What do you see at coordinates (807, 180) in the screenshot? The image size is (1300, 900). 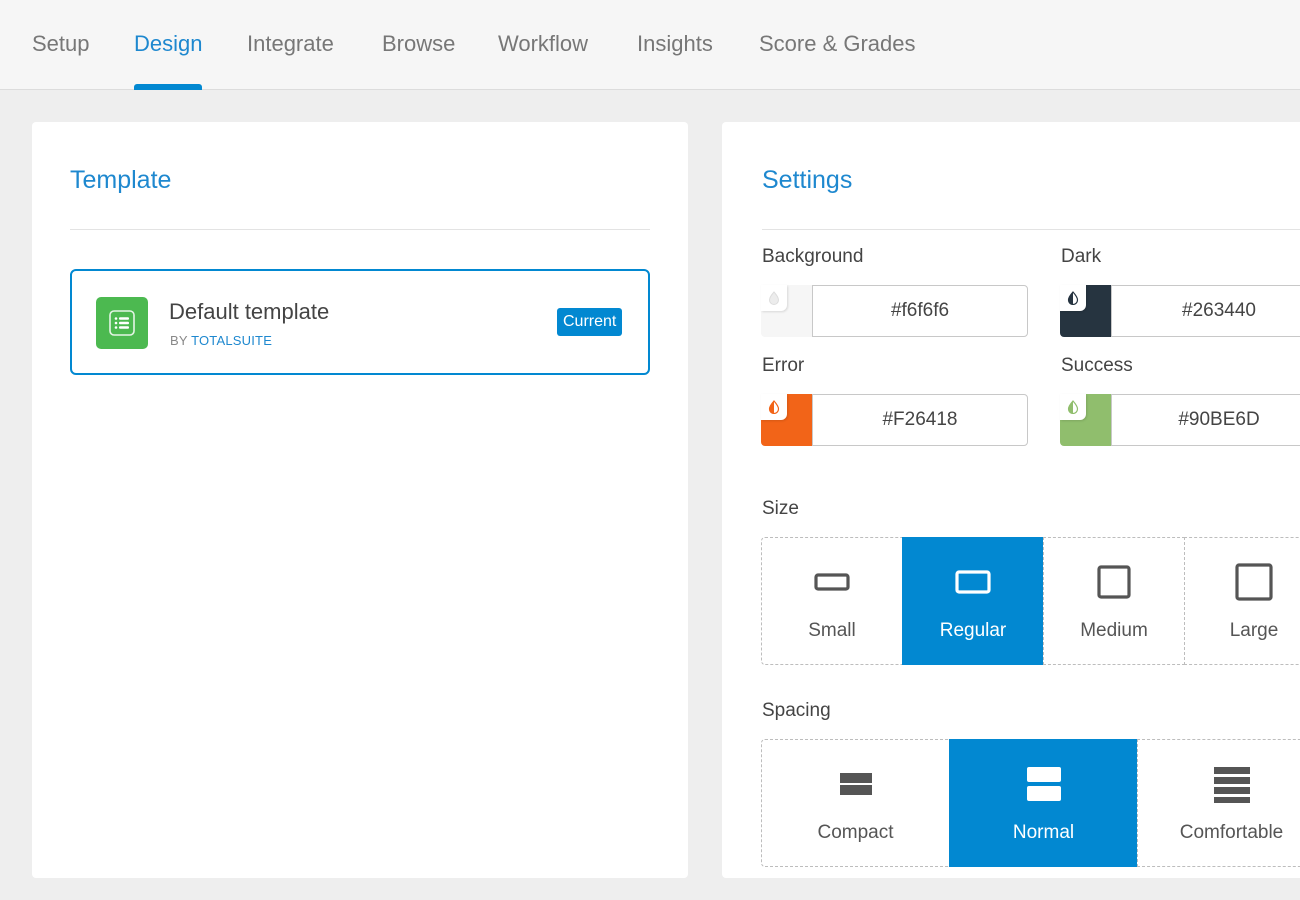 I see `settings-panel-title: Settings` at bounding box center [807, 180].